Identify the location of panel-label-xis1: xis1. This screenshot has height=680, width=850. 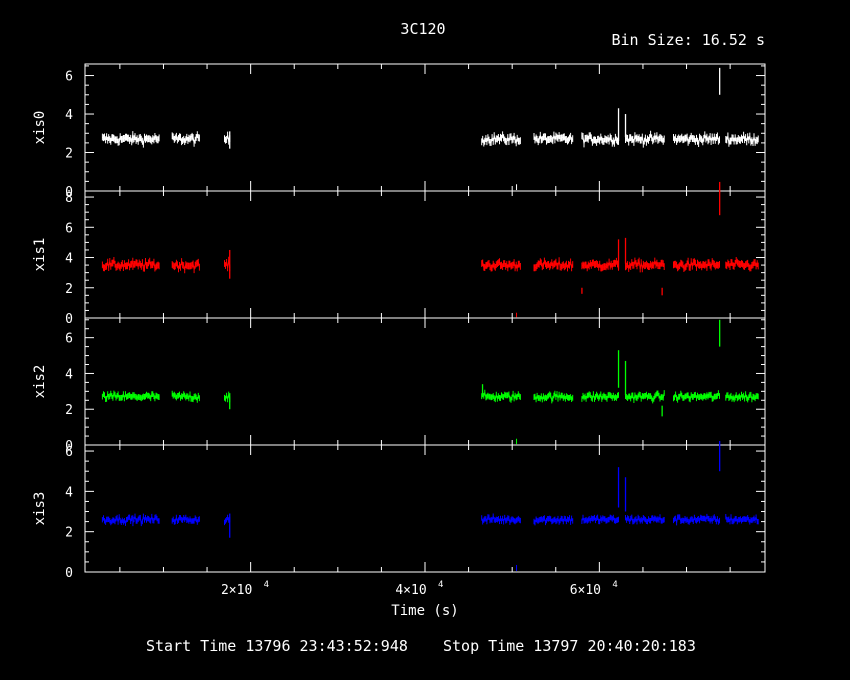
(40, 255).